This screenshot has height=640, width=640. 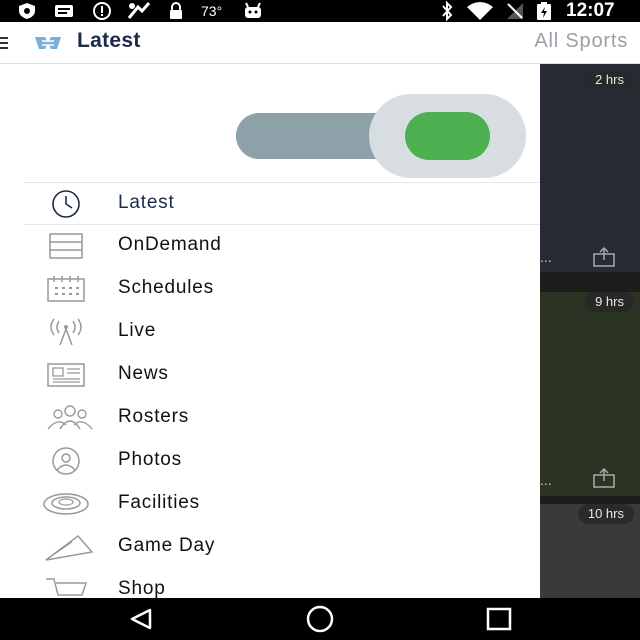 What do you see at coordinates (480, 11) in the screenshot?
I see `wifi-icon` at bounding box center [480, 11].